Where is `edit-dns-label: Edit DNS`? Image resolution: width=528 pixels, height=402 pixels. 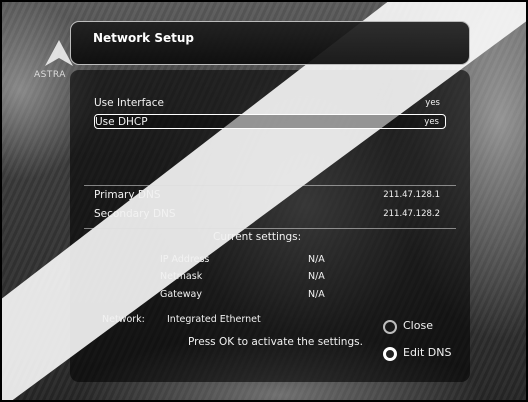 edit-dns-label: Edit DNS is located at coordinates (427, 352).